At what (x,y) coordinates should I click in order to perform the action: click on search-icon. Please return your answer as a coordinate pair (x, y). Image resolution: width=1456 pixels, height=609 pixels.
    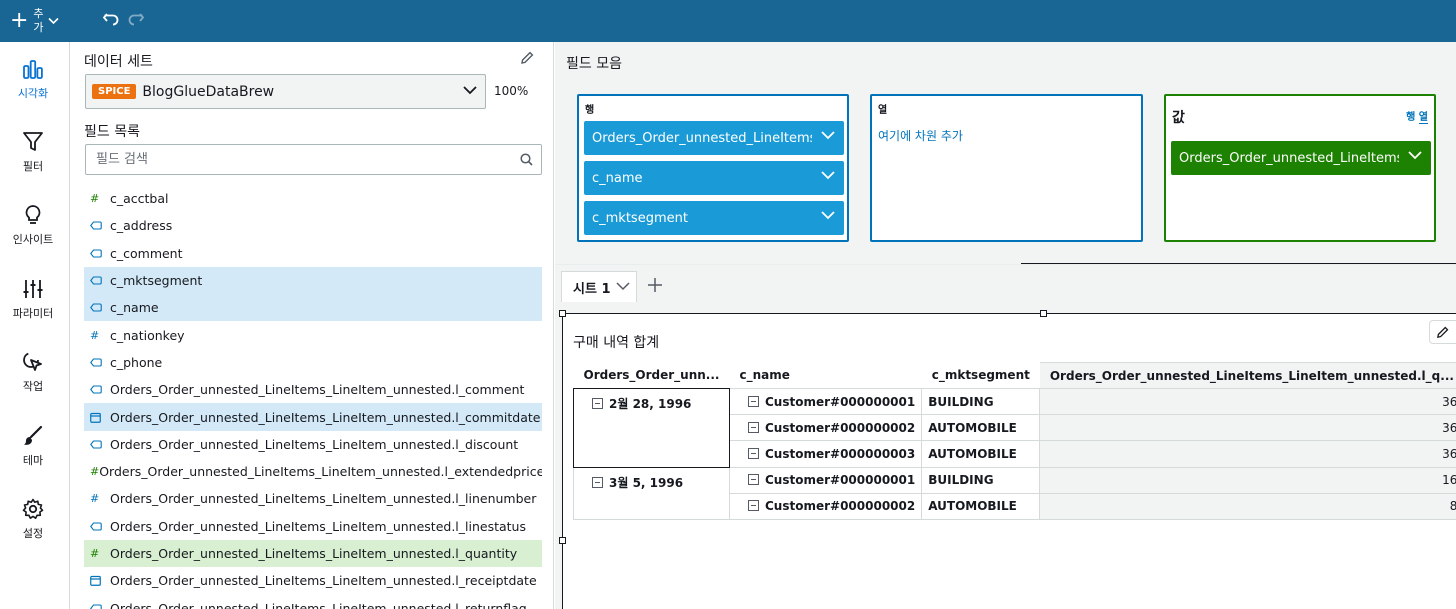
    Looking at the image, I should click on (526, 159).